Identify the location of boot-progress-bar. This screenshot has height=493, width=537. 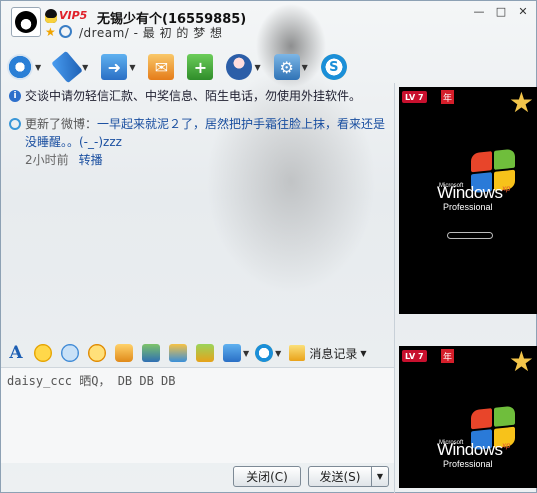
(470, 235).